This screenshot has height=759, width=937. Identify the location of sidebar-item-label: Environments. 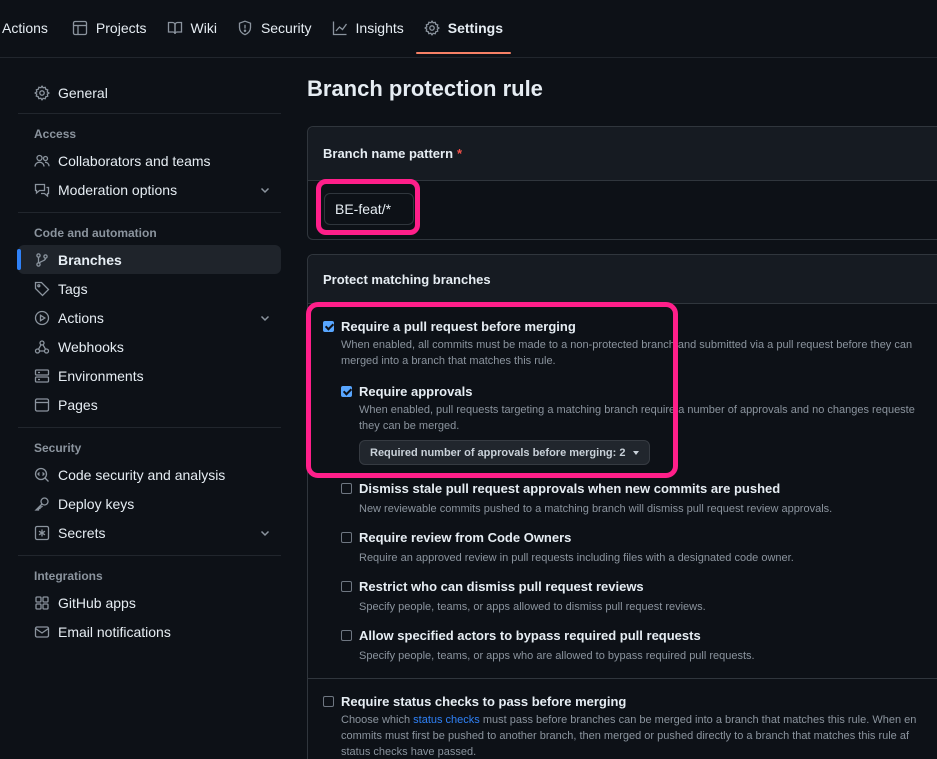
(101, 375).